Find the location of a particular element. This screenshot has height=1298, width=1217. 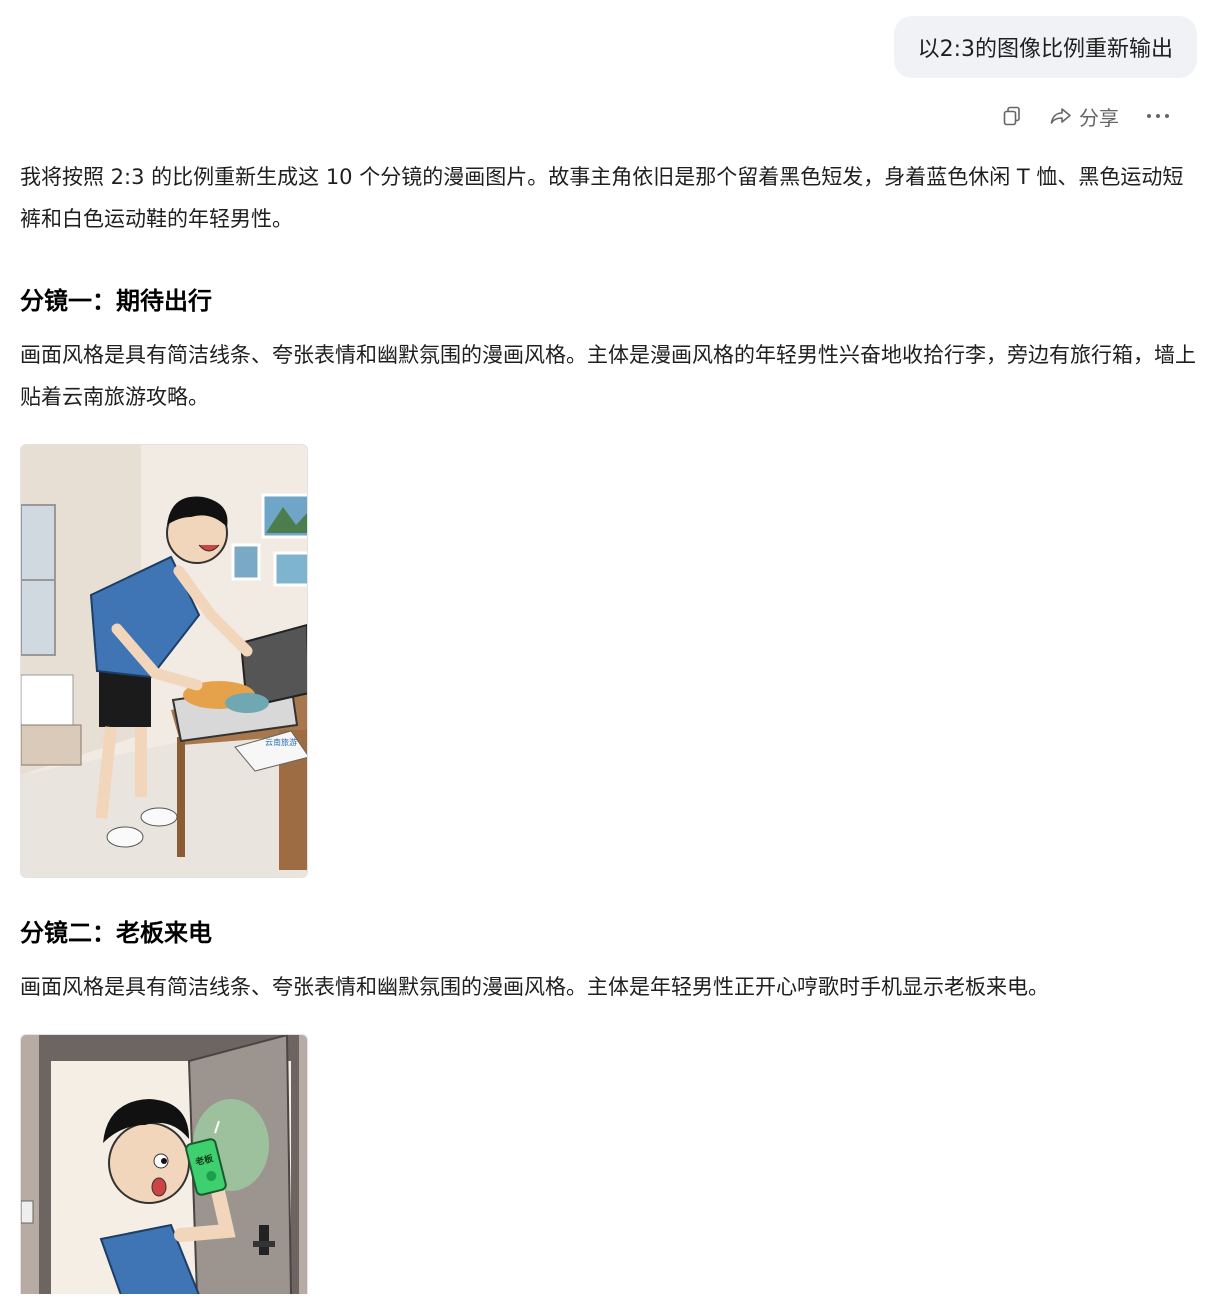

more-button is located at coordinates (1158, 116).